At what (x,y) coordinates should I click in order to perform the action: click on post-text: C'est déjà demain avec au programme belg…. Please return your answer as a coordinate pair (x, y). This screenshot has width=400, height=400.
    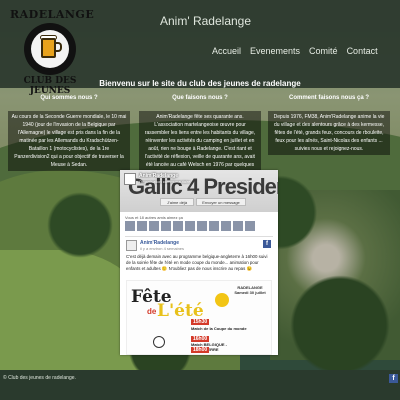
    Looking at the image, I should click on (197, 262).